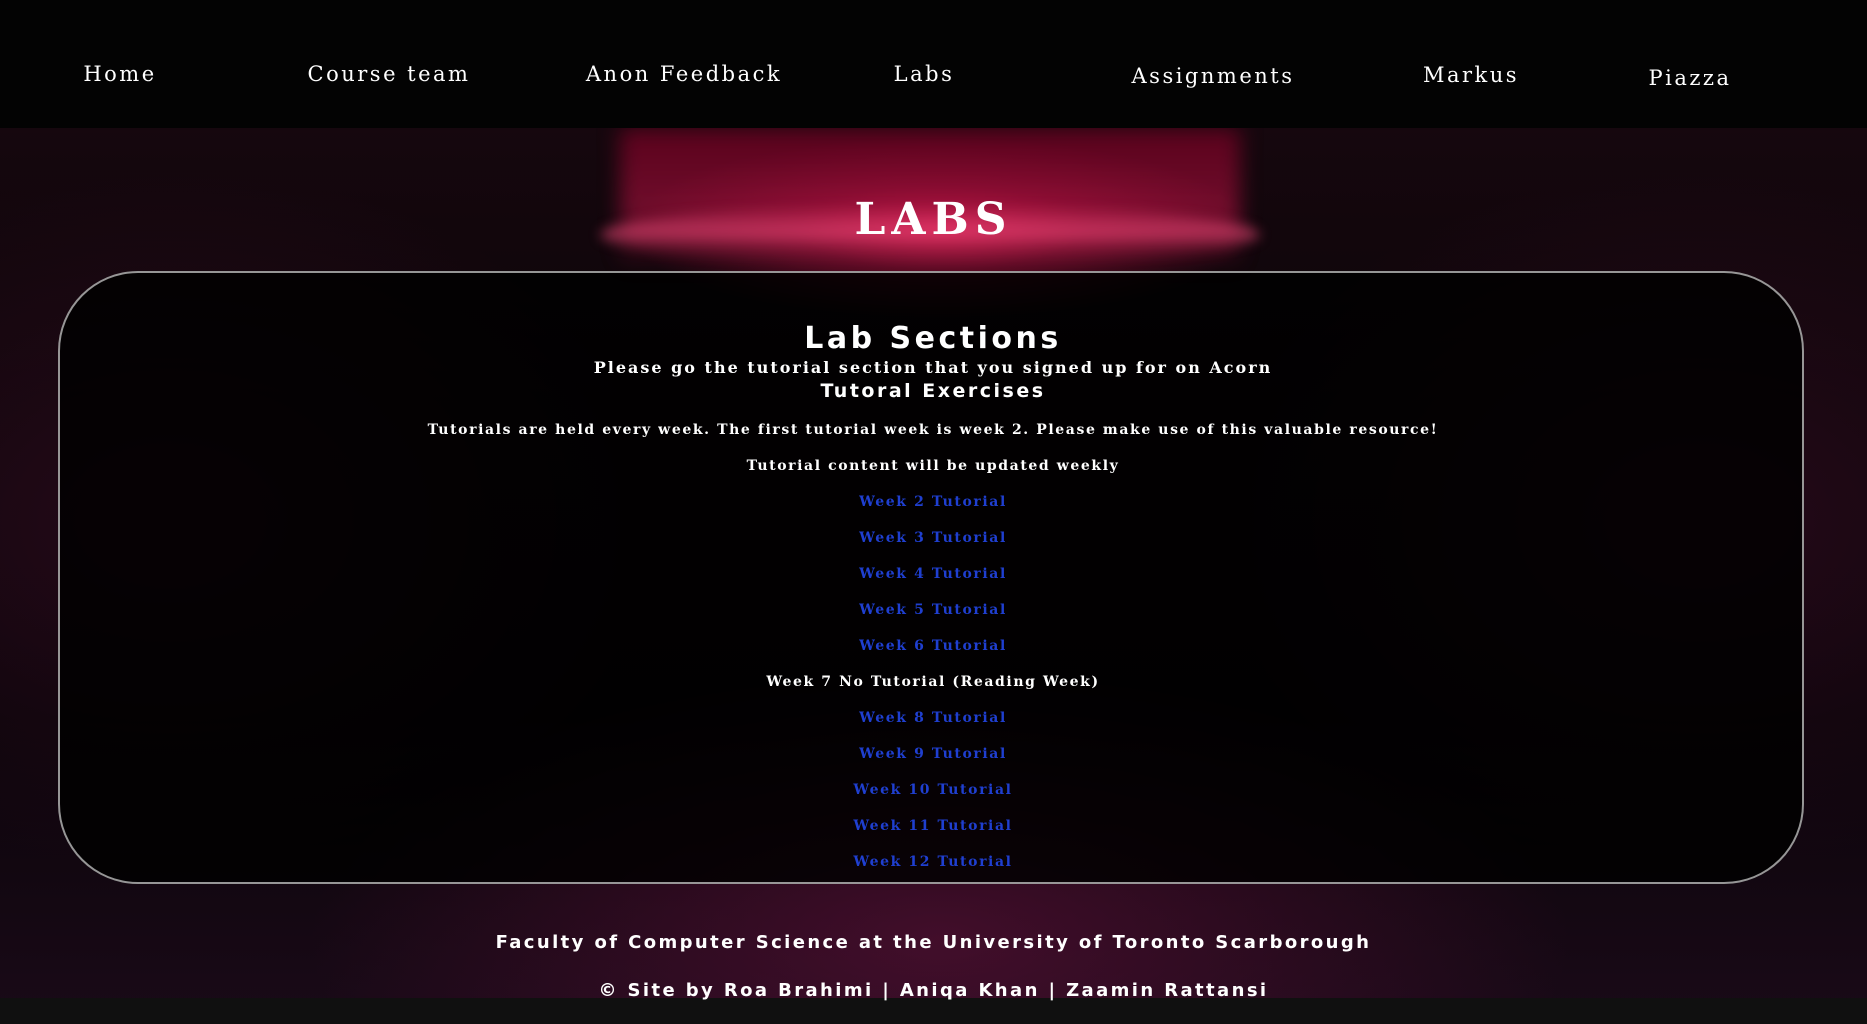 The height and width of the screenshot is (1024, 1867). I want to click on update-note: Tutorial content will be updated weekly, so click(933, 466).